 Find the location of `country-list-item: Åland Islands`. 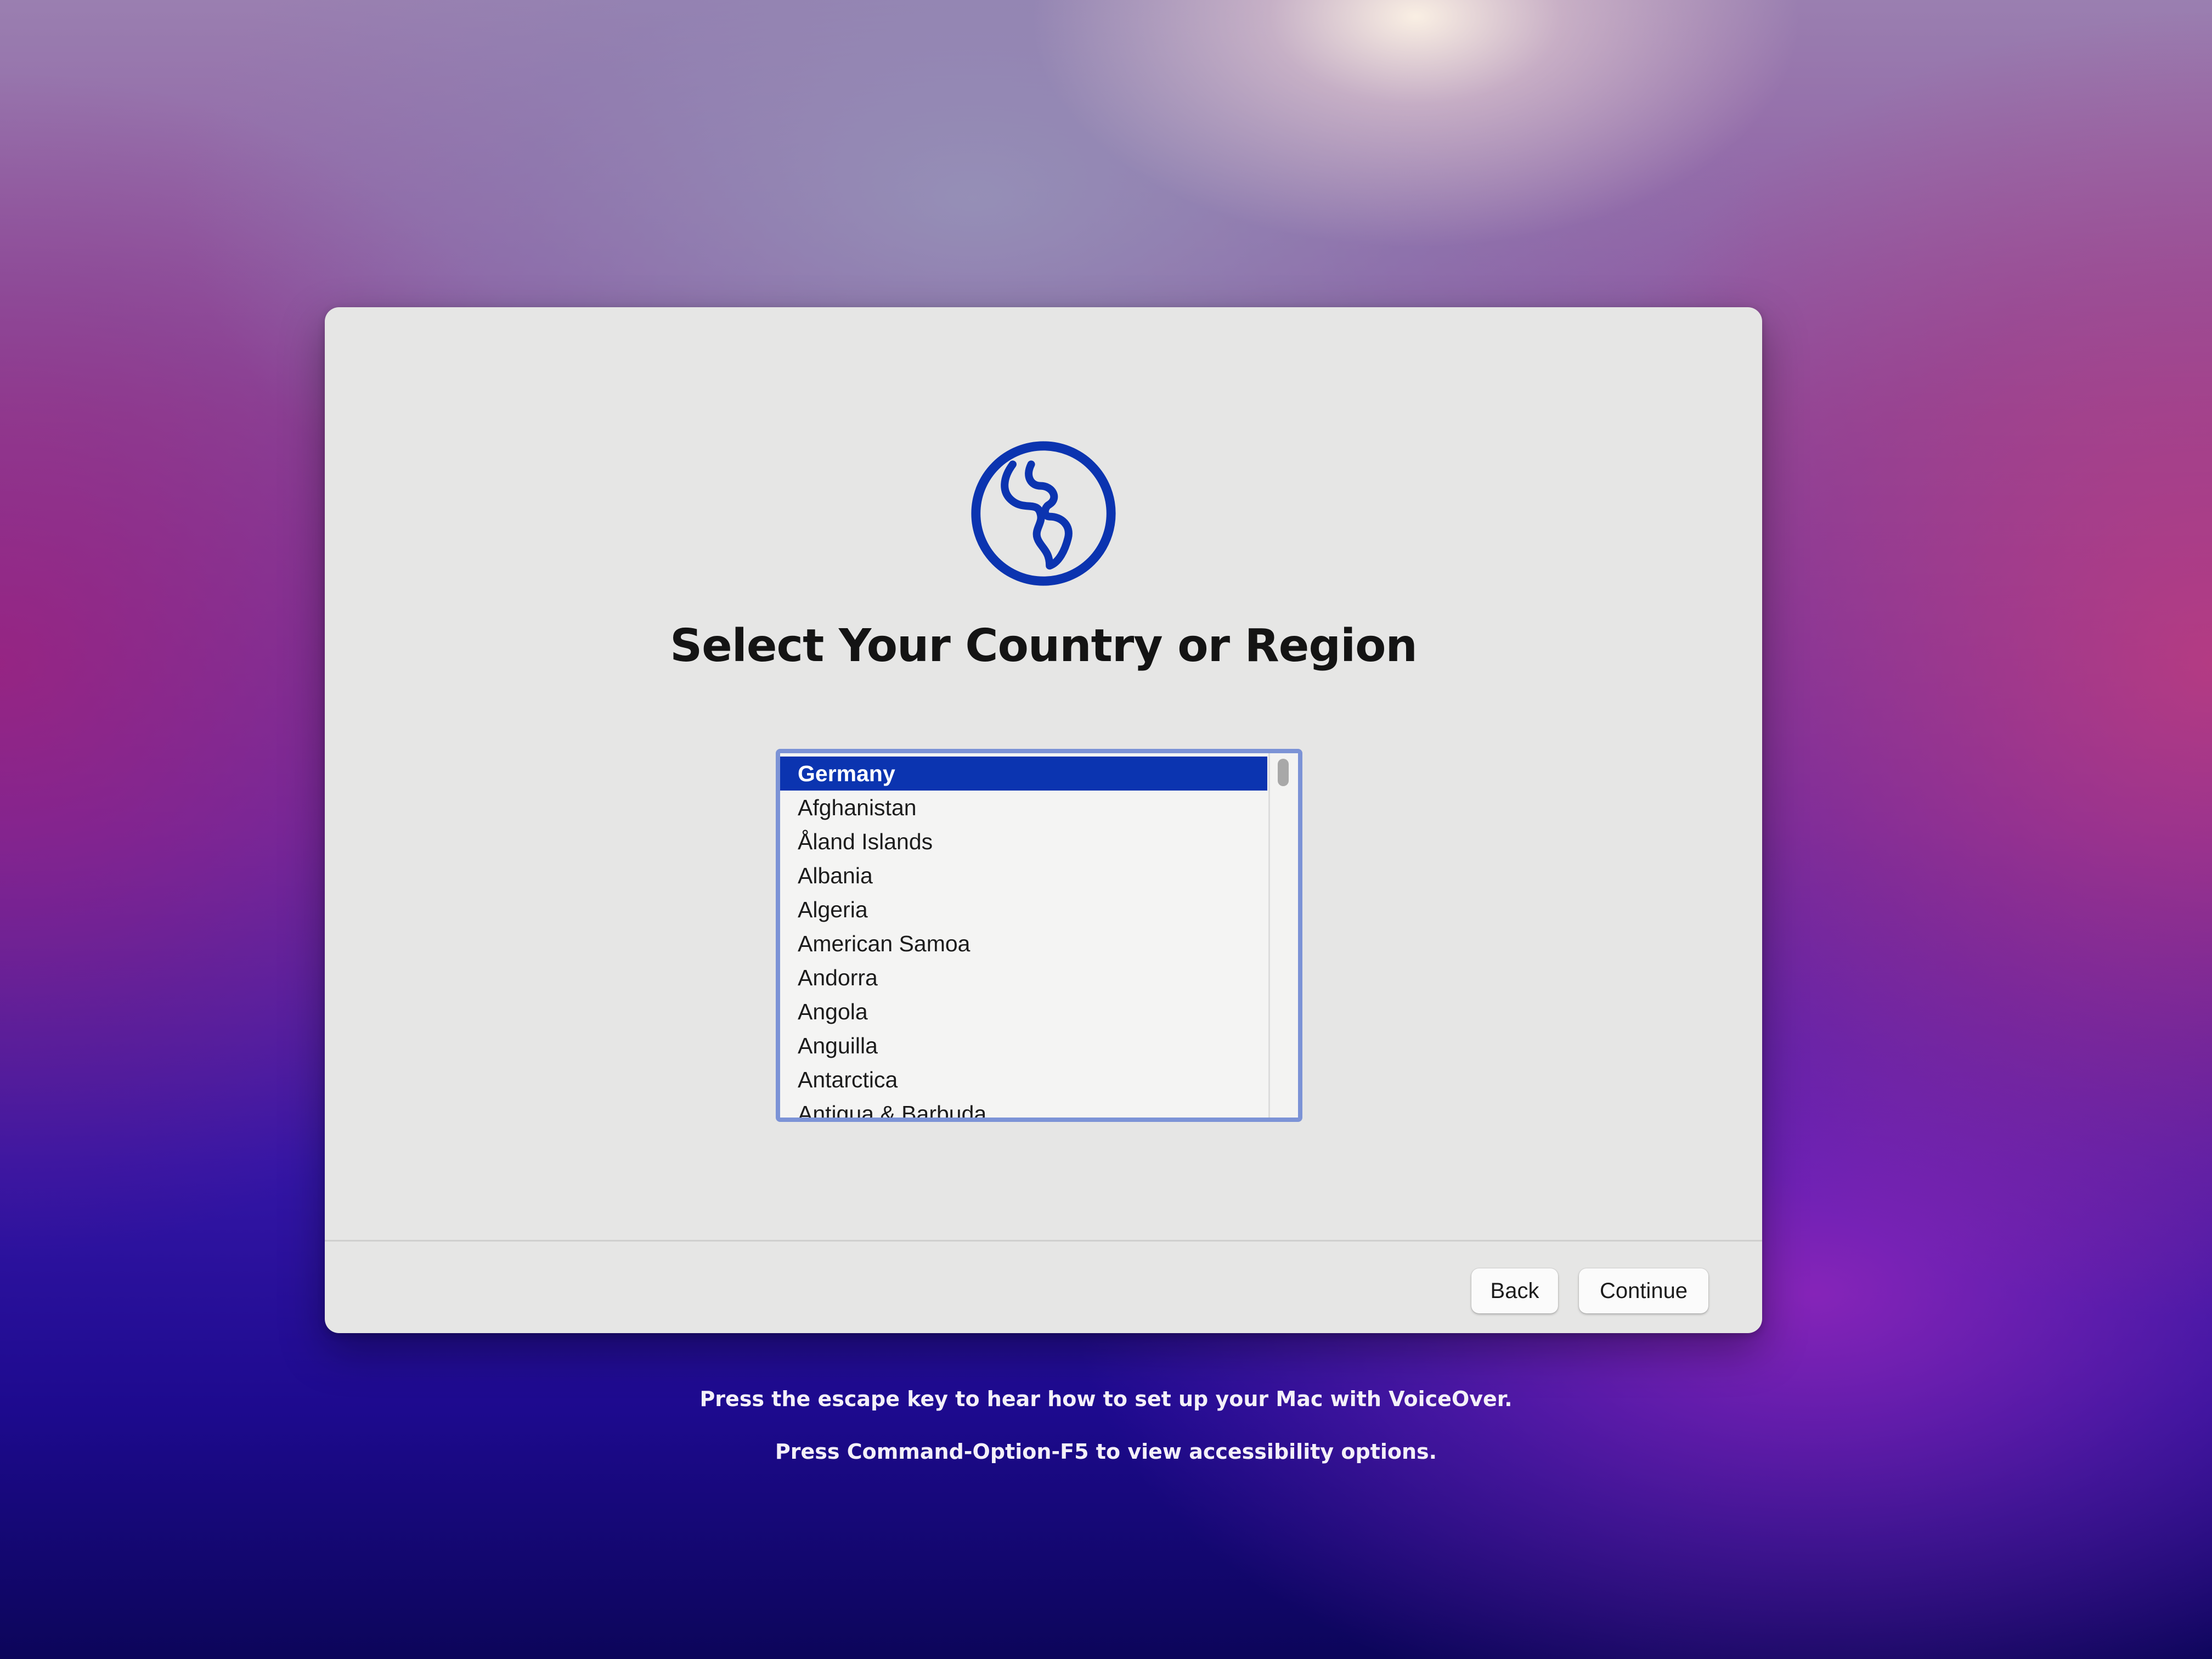

country-list-item: Åland Islands is located at coordinates (1024, 842).